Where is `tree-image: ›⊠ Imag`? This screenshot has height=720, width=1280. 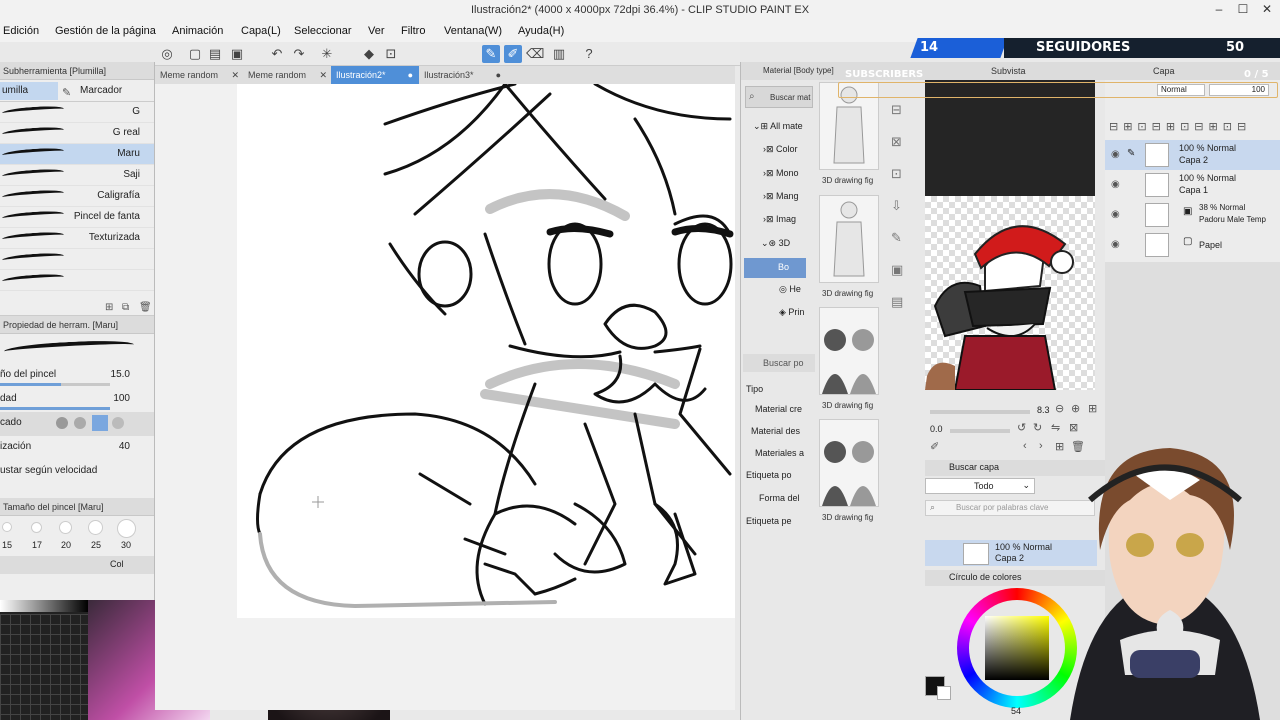 tree-image: ›⊠ Imag is located at coordinates (779, 219).